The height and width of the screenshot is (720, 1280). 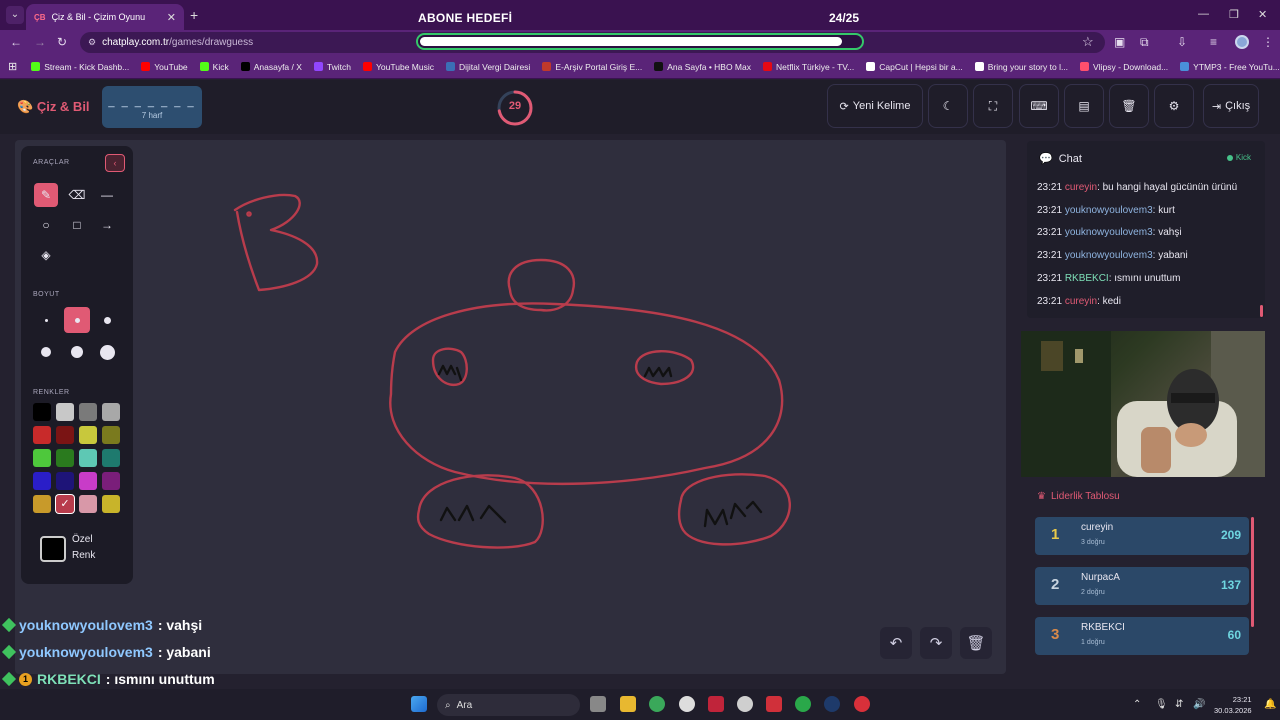 What do you see at coordinates (1088, 42) in the screenshot?
I see `bookmark-star-icon: ☆` at bounding box center [1088, 42].